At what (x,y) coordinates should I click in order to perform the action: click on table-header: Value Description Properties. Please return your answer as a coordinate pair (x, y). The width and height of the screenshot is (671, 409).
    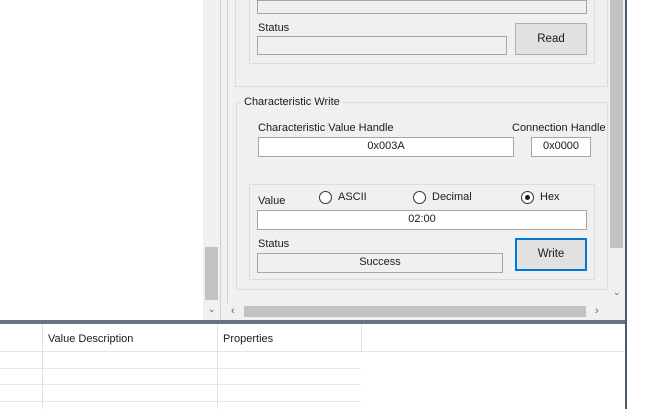
    Looking at the image, I should click on (312, 338).